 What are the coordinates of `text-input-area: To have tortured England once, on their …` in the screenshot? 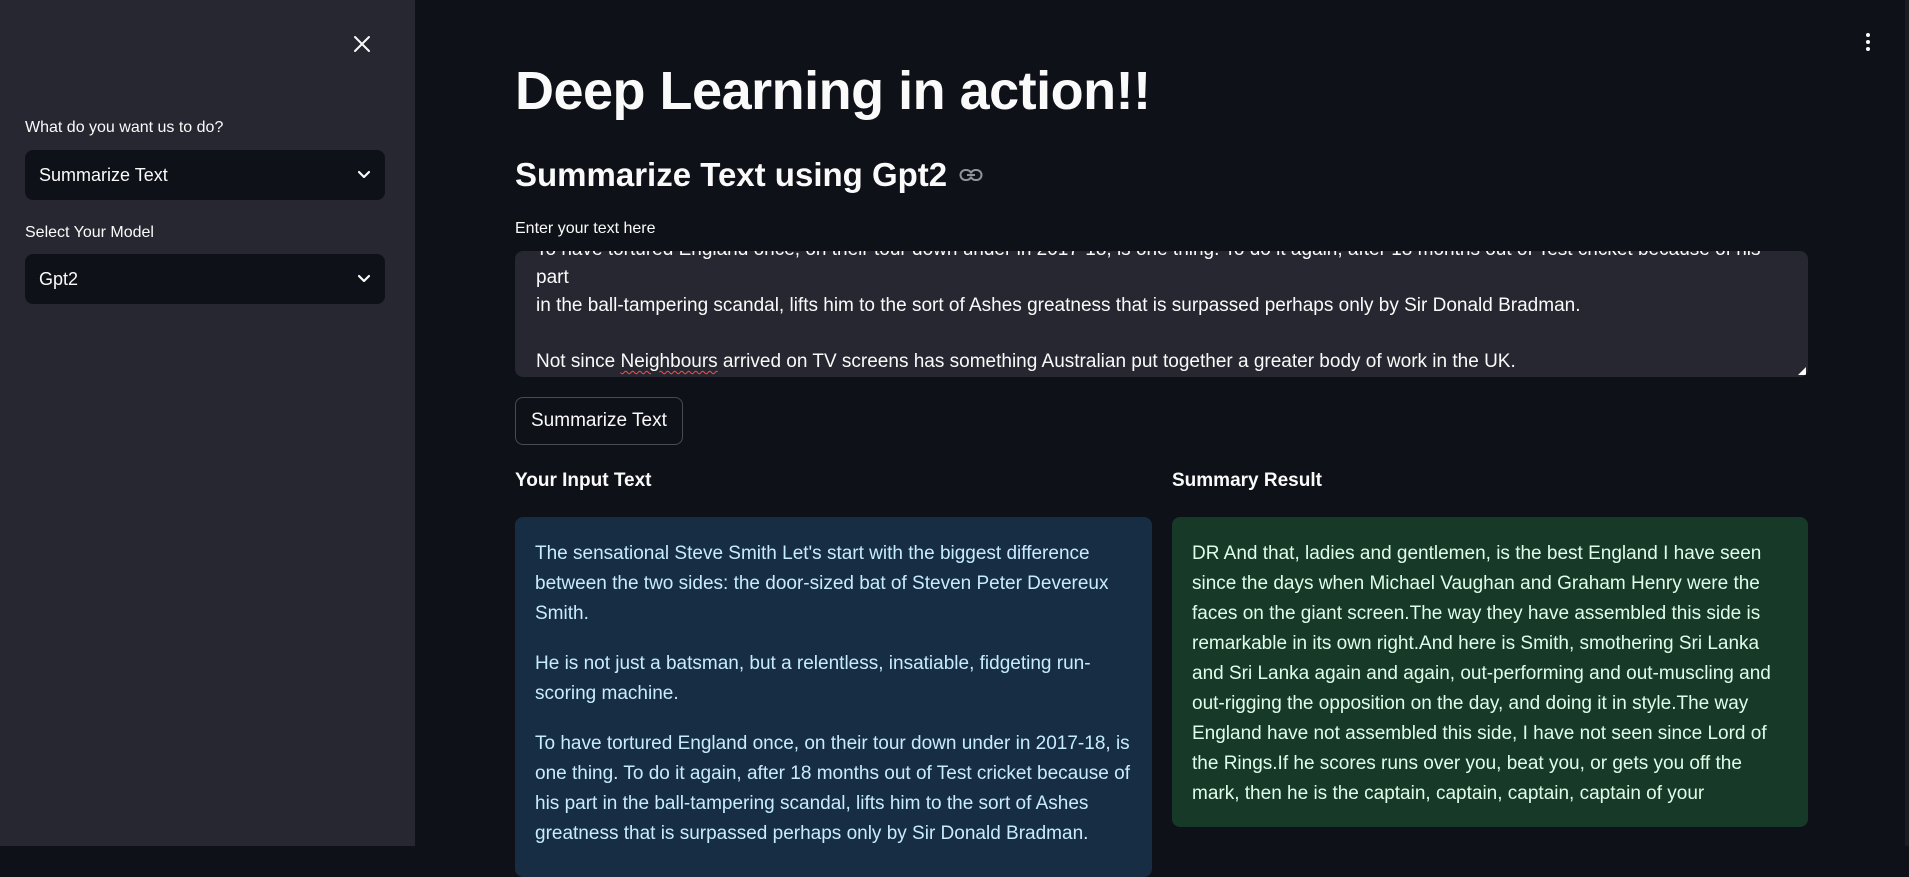 It's located at (1161, 314).